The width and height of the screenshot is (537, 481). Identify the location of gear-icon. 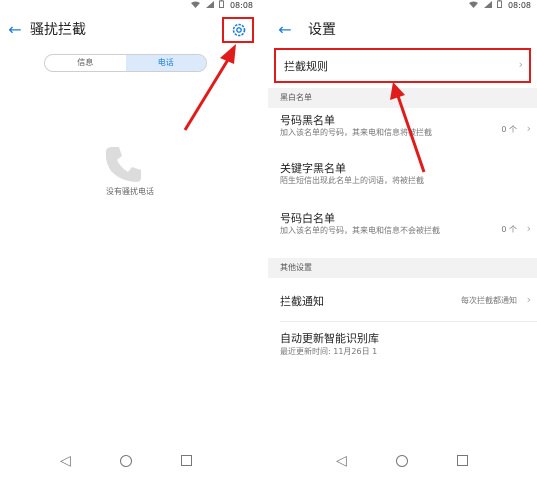
(239, 30).